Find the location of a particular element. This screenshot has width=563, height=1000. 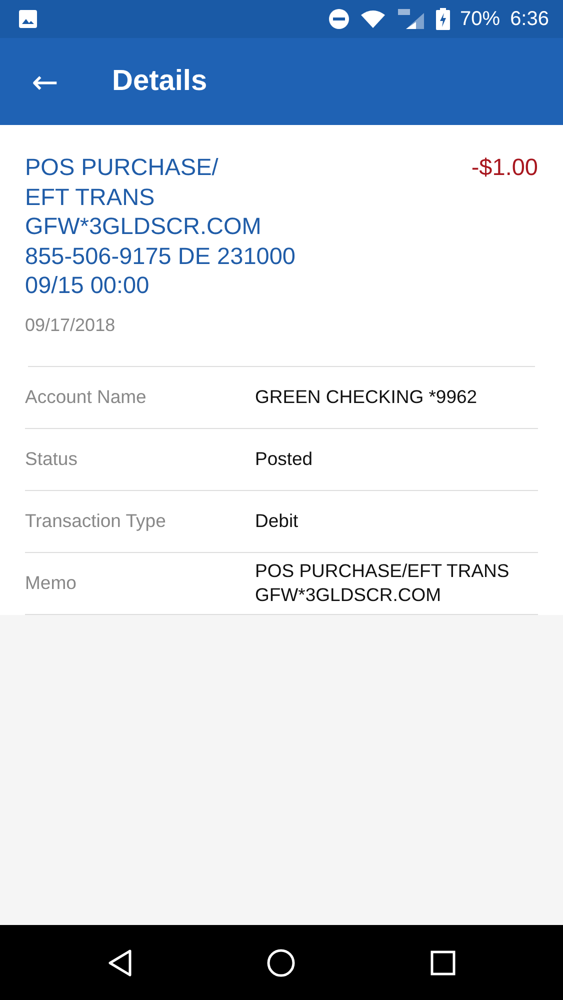

do-not-disturb-icon is located at coordinates (339, 19).